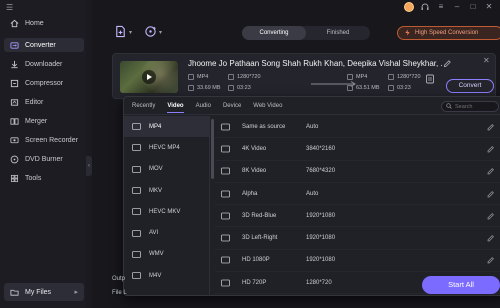 This screenshot has width=500, height=308. What do you see at coordinates (473, 7) in the screenshot?
I see `maximize-icon: □` at bounding box center [473, 7].